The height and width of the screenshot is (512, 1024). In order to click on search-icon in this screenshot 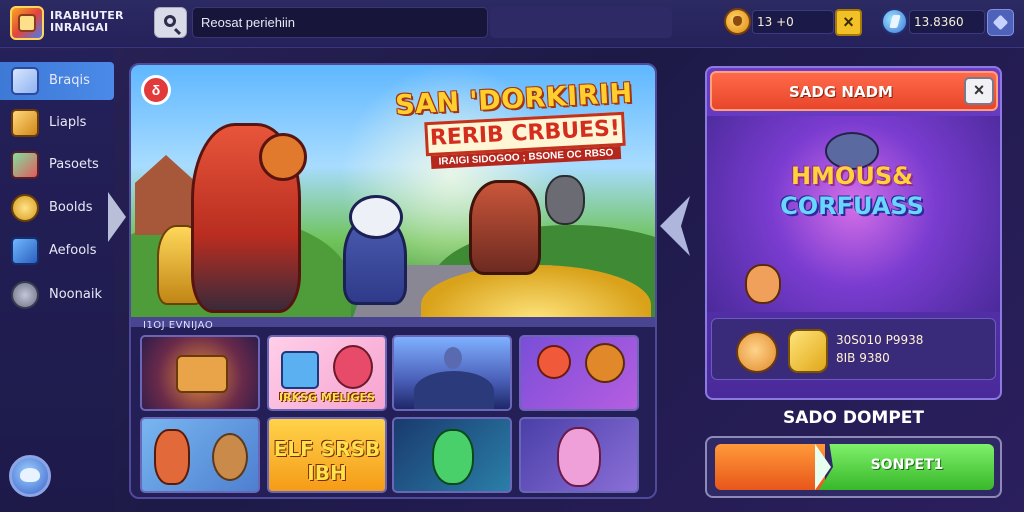, I will do `click(170, 21)`.